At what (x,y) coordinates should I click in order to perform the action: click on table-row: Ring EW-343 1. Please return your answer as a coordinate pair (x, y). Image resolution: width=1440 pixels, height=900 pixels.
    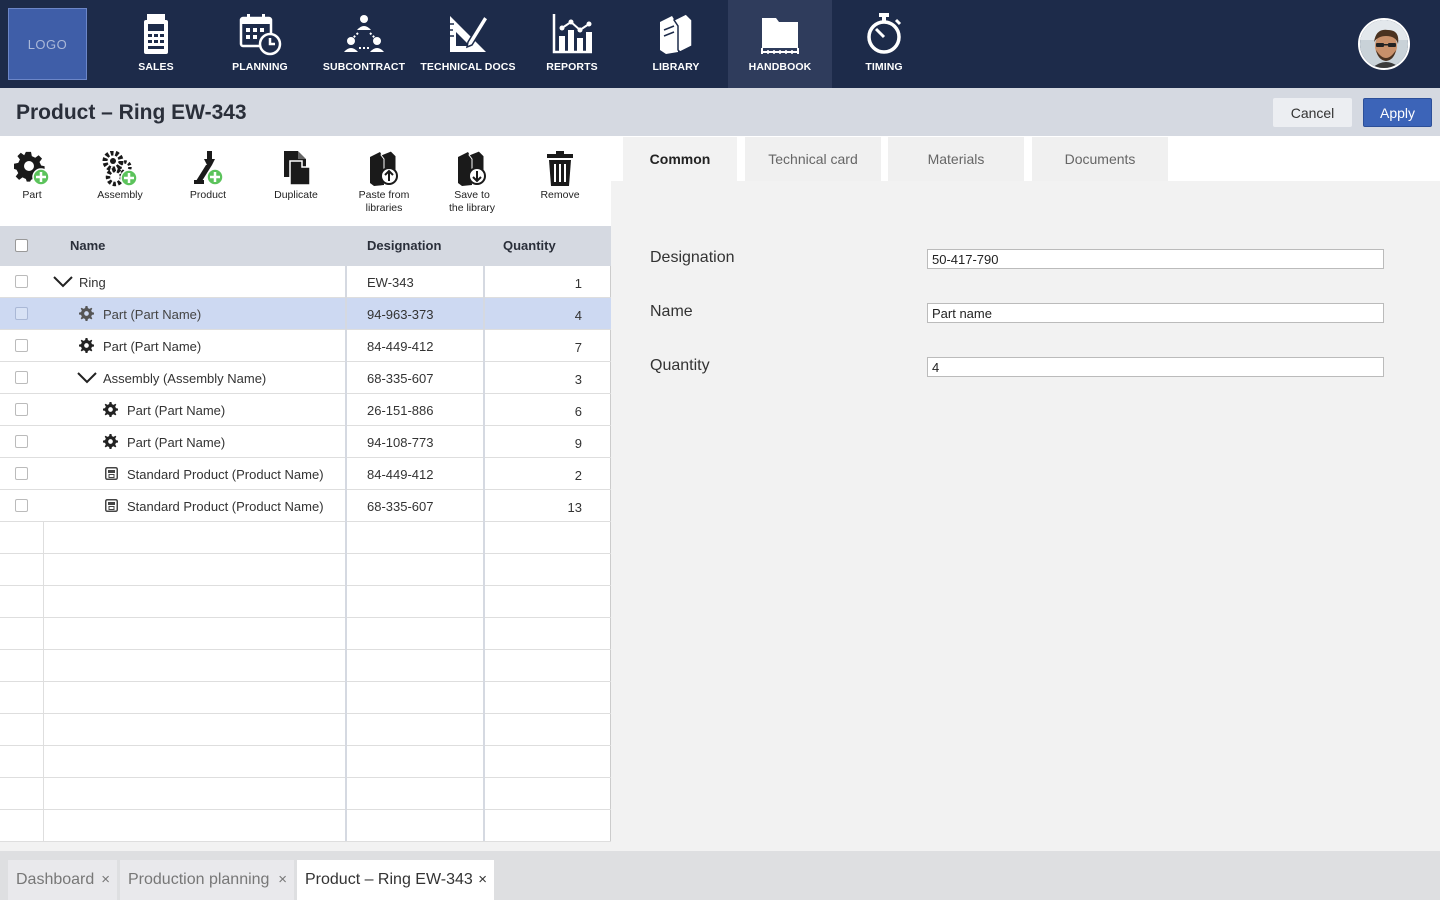
    Looking at the image, I should click on (305, 282).